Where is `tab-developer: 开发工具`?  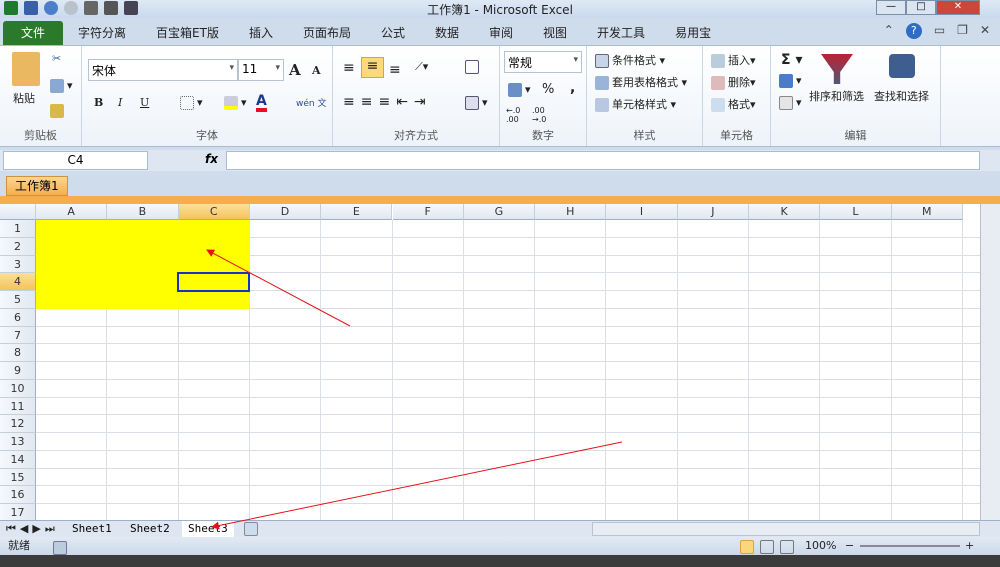 tab-developer: 开发工具 is located at coordinates (621, 33).